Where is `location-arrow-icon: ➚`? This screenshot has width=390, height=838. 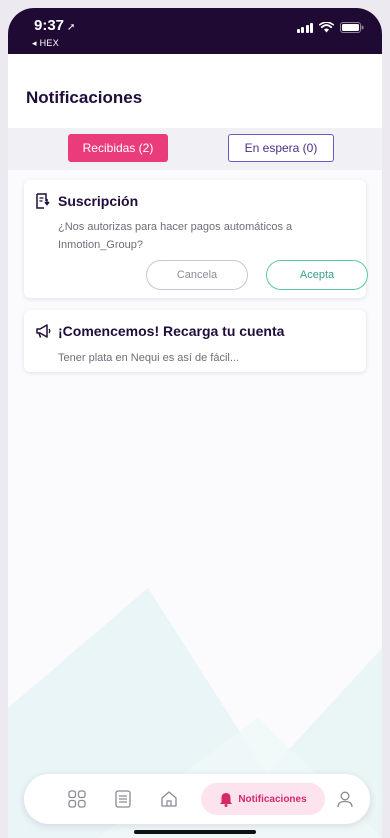 location-arrow-icon: ➚ is located at coordinates (71, 27).